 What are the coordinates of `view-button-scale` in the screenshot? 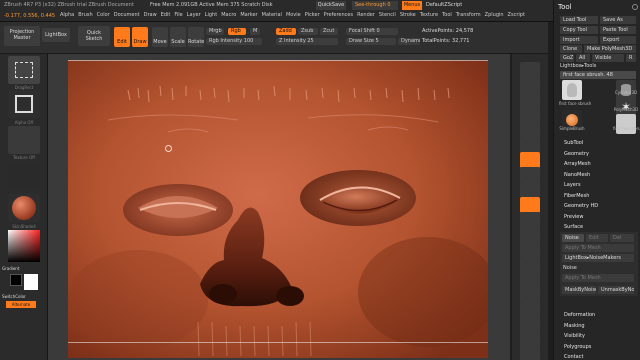 It's located at (530, 250).